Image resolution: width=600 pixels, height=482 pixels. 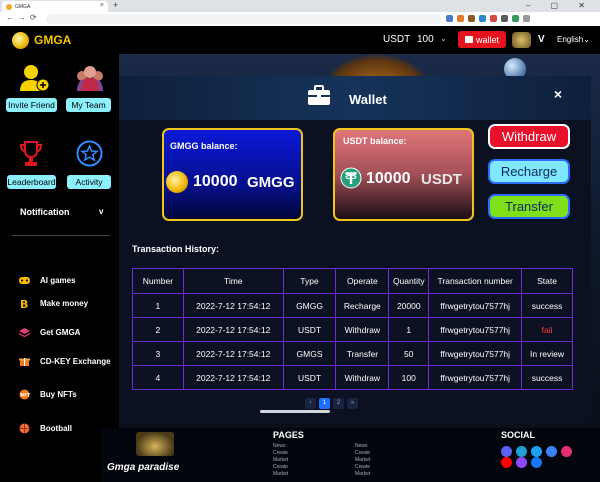 What do you see at coordinates (89, 182) in the screenshot?
I see `sidebar-item-activity: Activity` at bounding box center [89, 182].